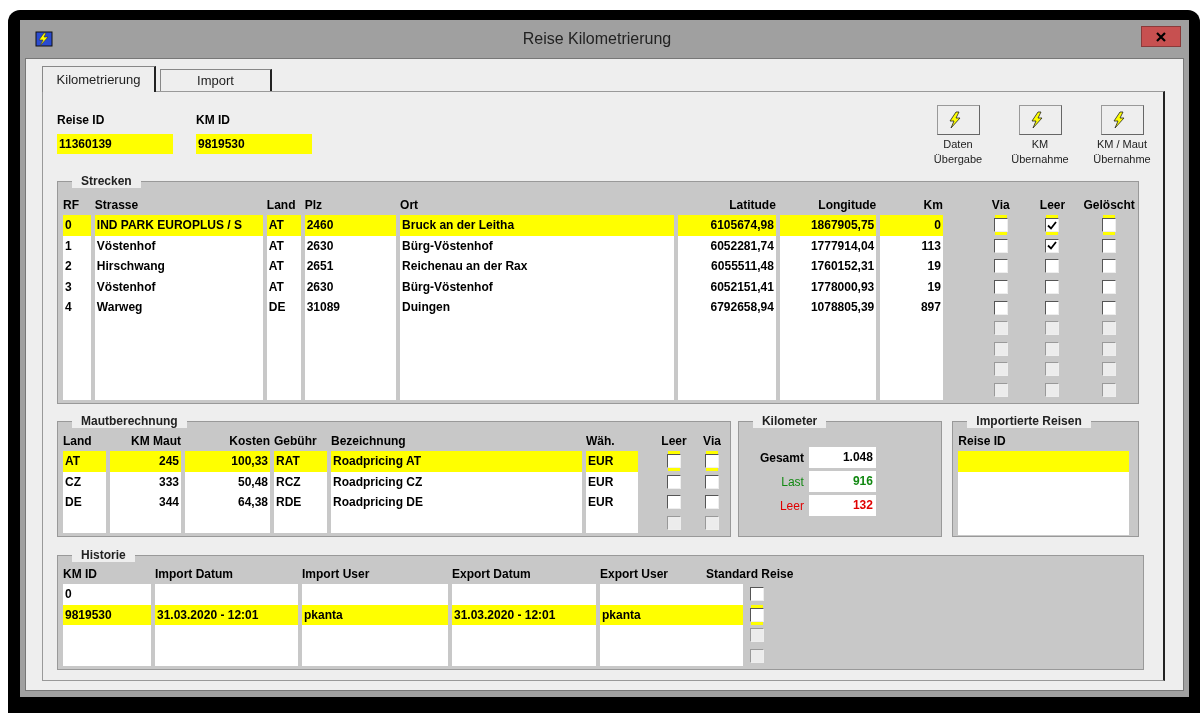 This screenshot has height=713, width=1203. I want to click on tab: Import, so click(216, 80).